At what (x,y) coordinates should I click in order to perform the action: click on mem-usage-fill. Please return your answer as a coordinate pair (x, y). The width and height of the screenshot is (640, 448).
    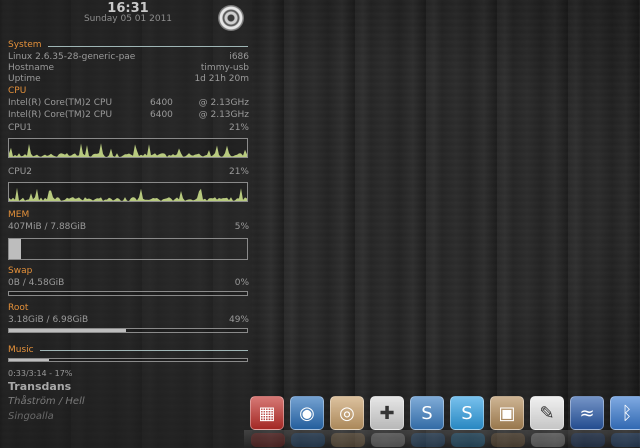
    Looking at the image, I should click on (15, 249).